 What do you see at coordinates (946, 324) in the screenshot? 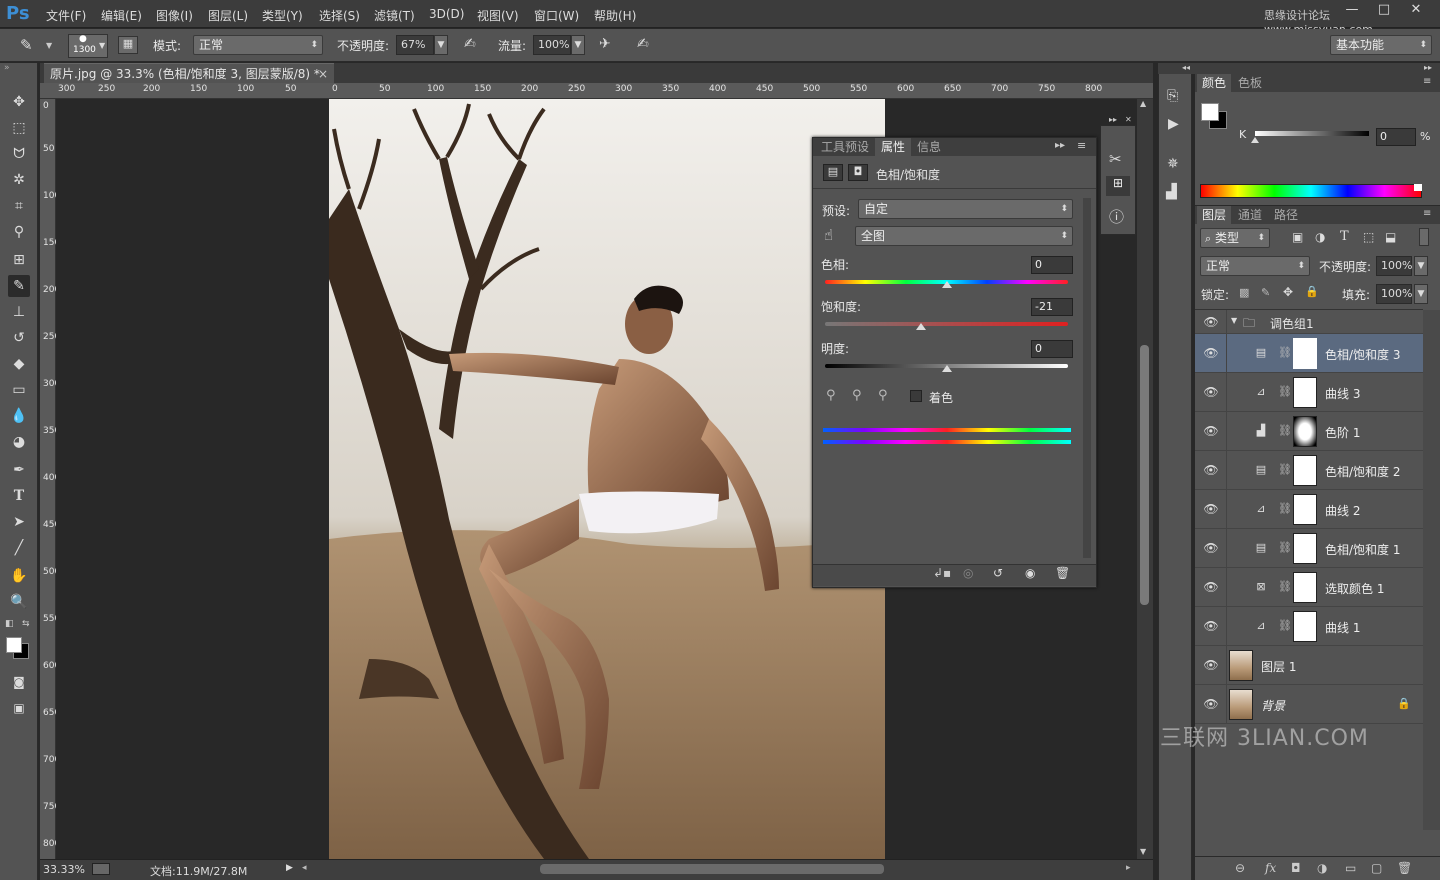
I see `saturation-slider` at bounding box center [946, 324].